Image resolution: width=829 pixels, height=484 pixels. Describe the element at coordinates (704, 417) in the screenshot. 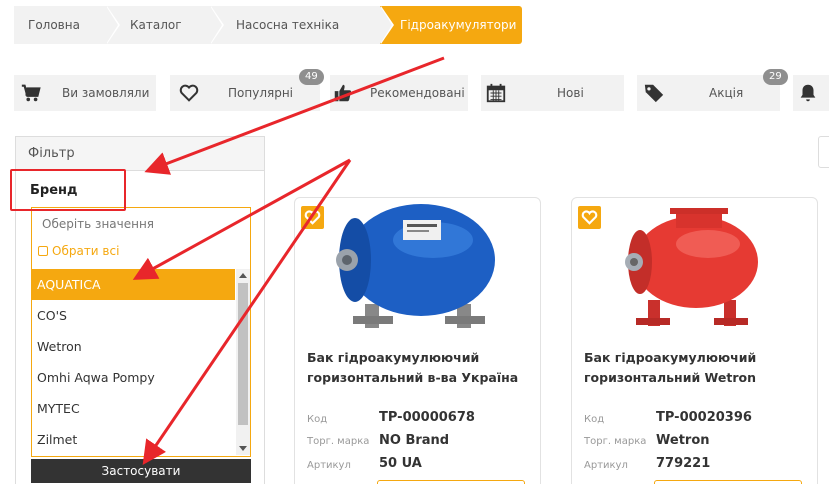

I see `product-code: TP-00020396` at that location.